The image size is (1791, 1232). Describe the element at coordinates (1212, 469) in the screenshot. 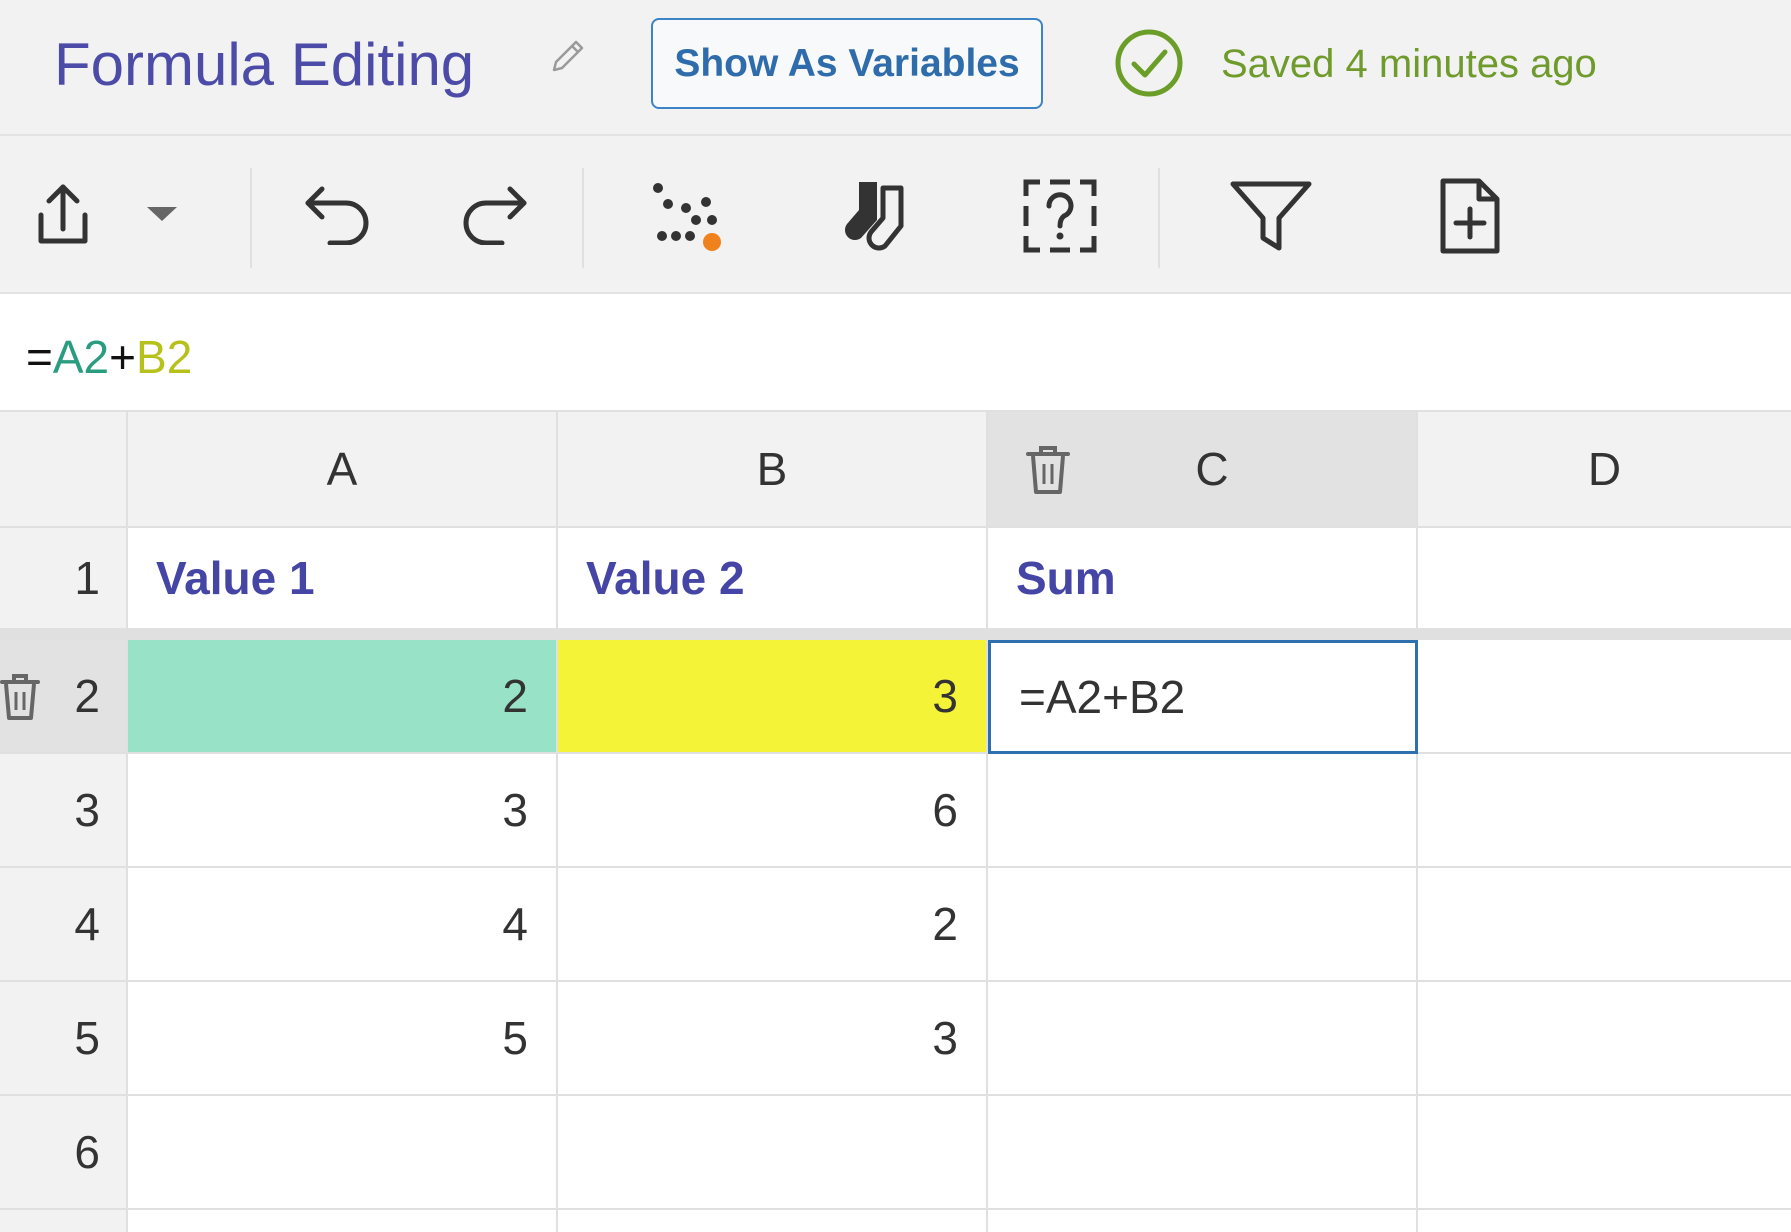

I see `column-header-c-label: C` at that location.